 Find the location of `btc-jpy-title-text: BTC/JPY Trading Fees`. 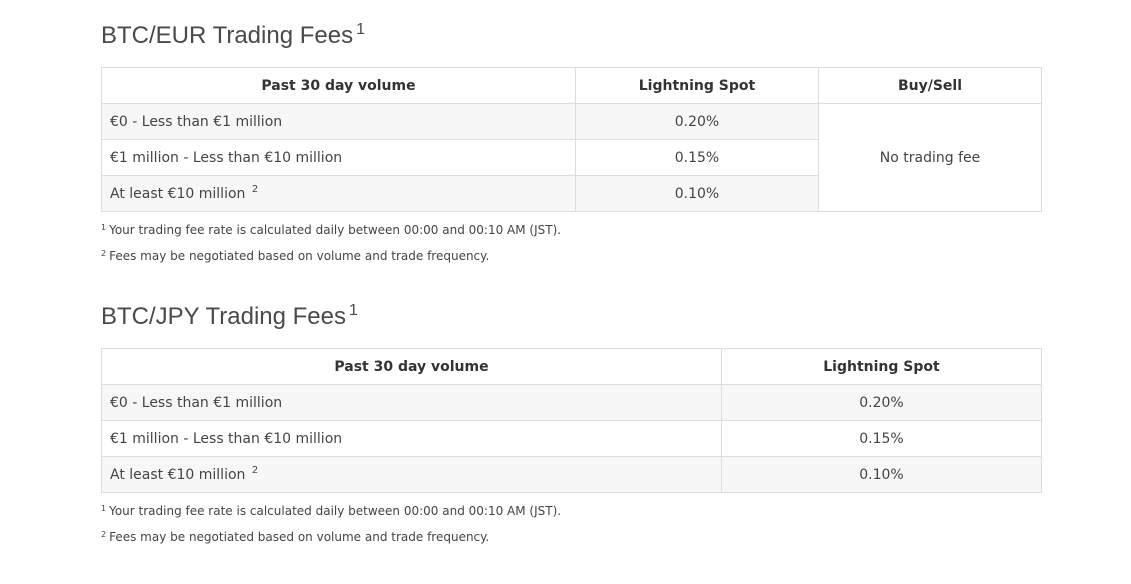

btc-jpy-title-text: BTC/JPY Trading Fees is located at coordinates (223, 316).